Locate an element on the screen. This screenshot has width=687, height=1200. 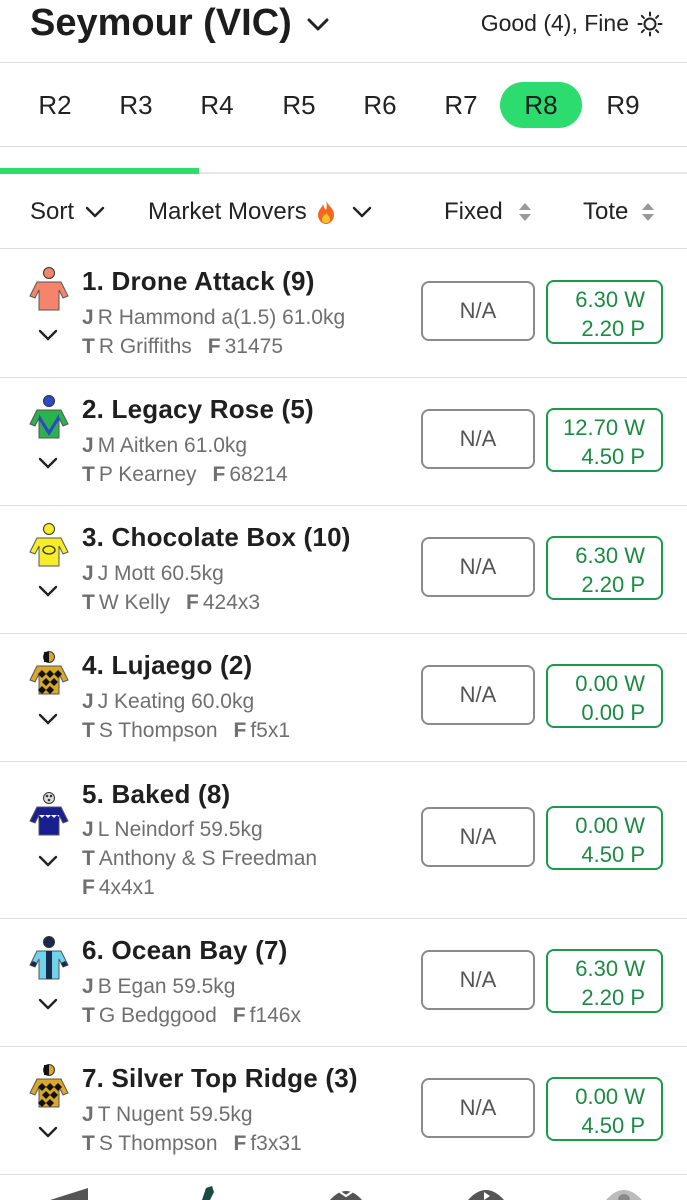
race-tab: R6 is located at coordinates (380, 105).